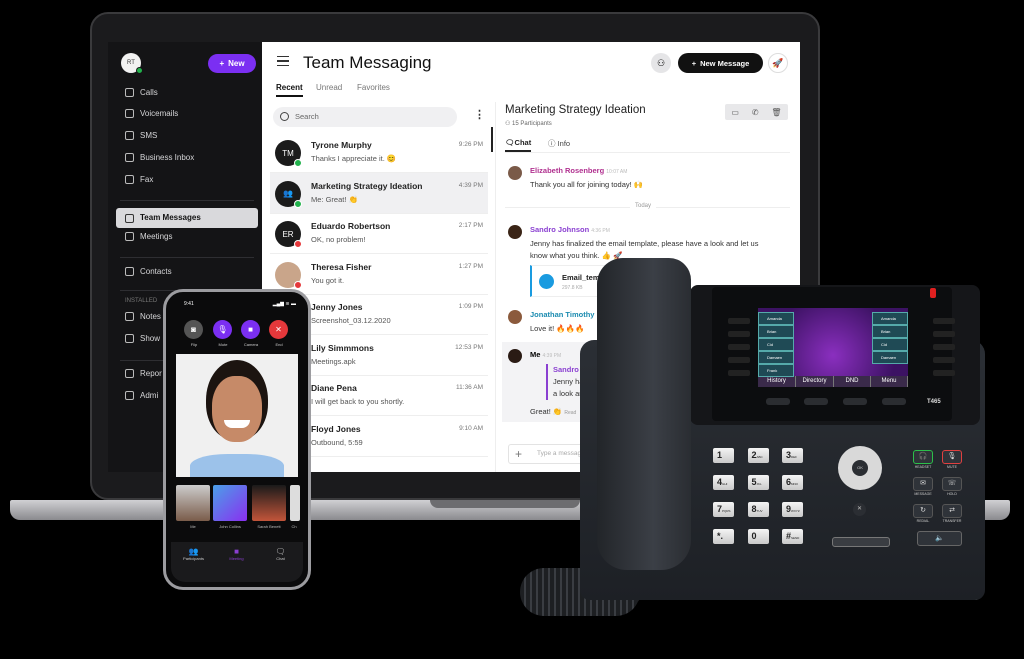 This screenshot has height=659, width=1024. Describe the element at coordinates (735, 112) in the screenshot. I see `video-icon: ▭` at that location.